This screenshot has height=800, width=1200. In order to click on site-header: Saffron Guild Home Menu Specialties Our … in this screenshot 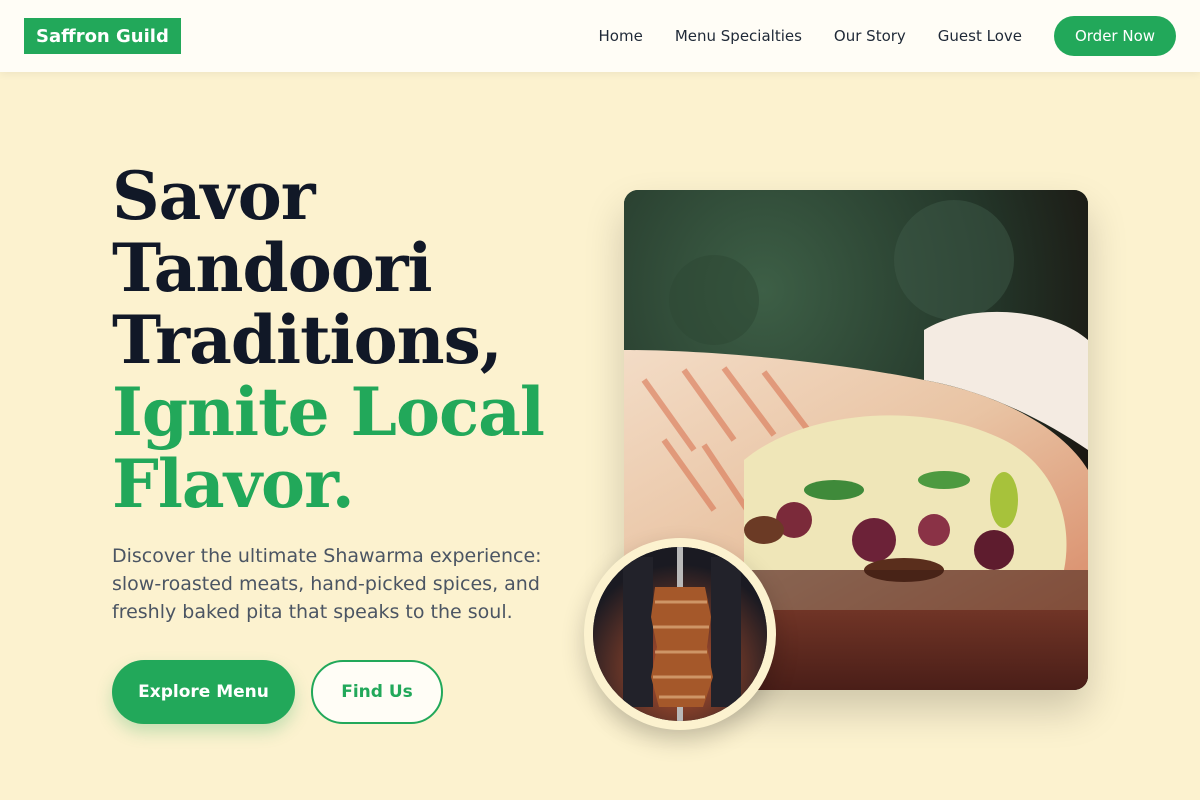, I will do `click(600, 36)`.